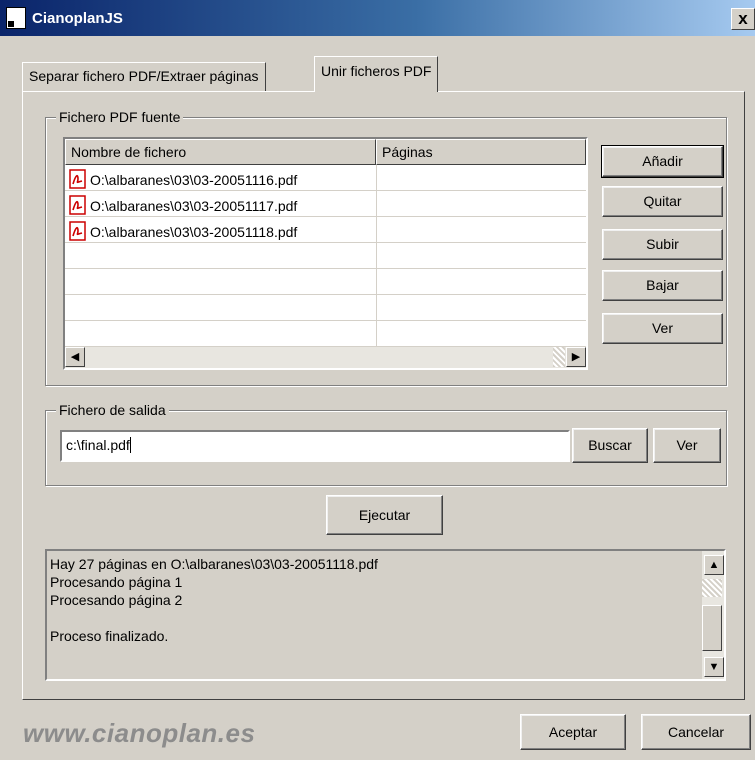  I want to click on column-header-filename: Nombre de fichero, so click(220, 152).